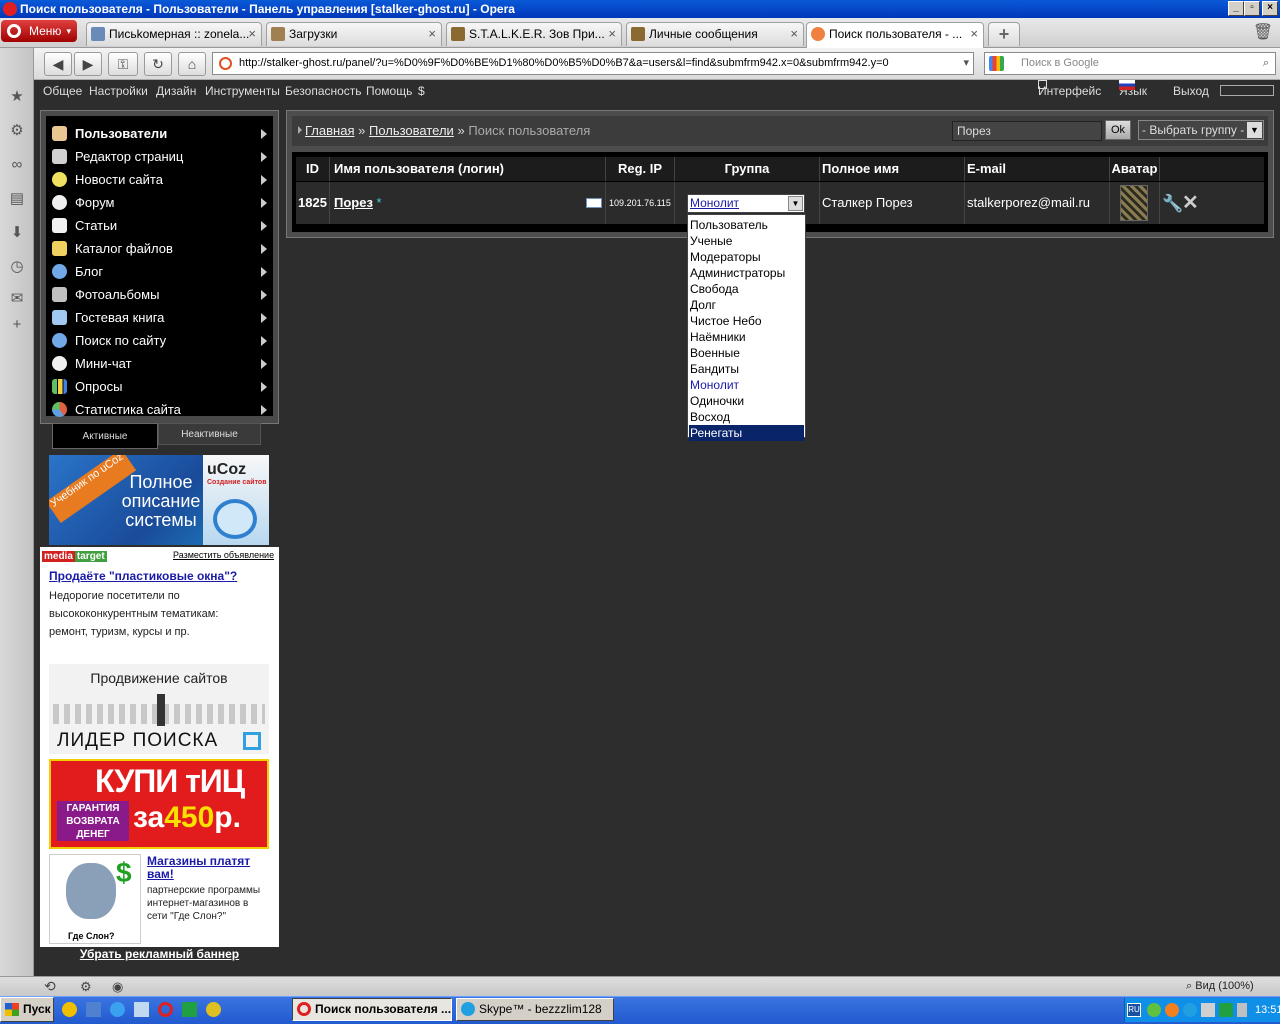 The image size is (1280, 1024). Describe the element at coordinates (159, 294) in the screenshot. I see `nav-photos: Фотоальбомы` at that location.